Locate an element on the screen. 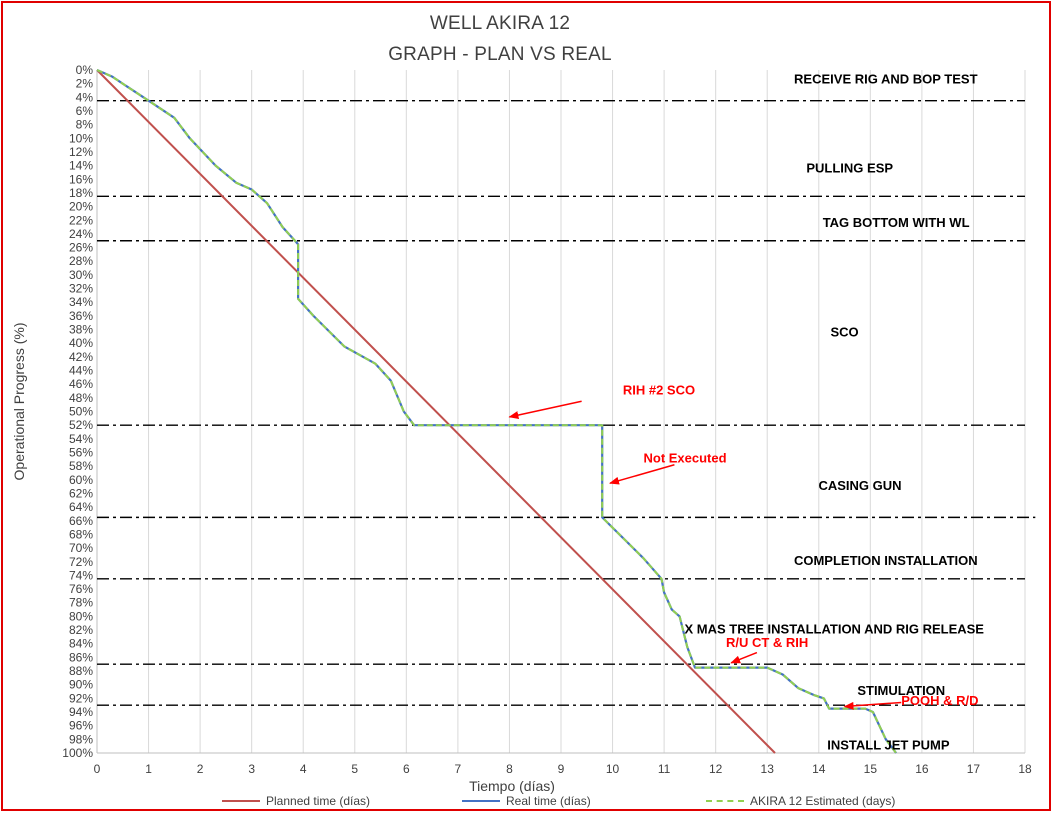  y-tick-label: 74% is located at coordinates (81, 575).